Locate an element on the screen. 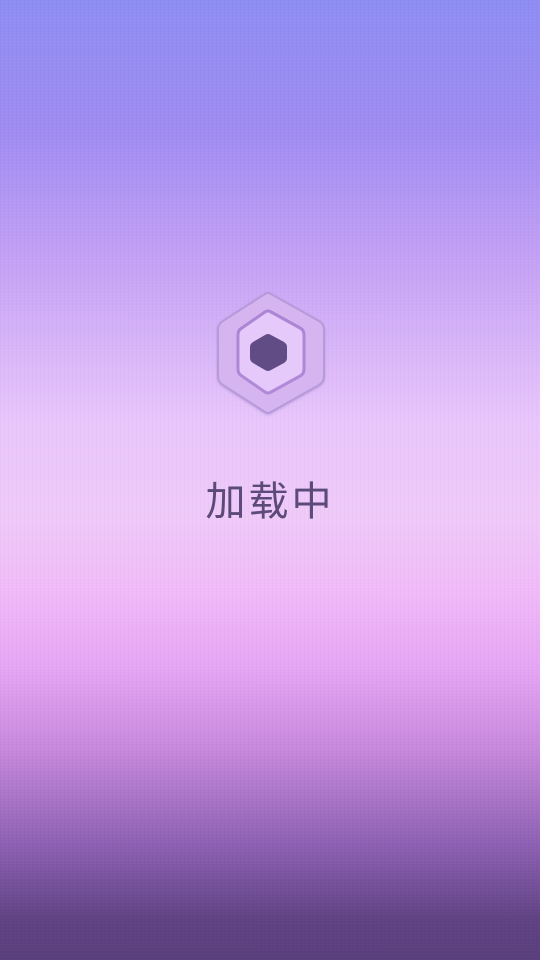  hexagon-loader-icon is located at coordinates (271, 353).